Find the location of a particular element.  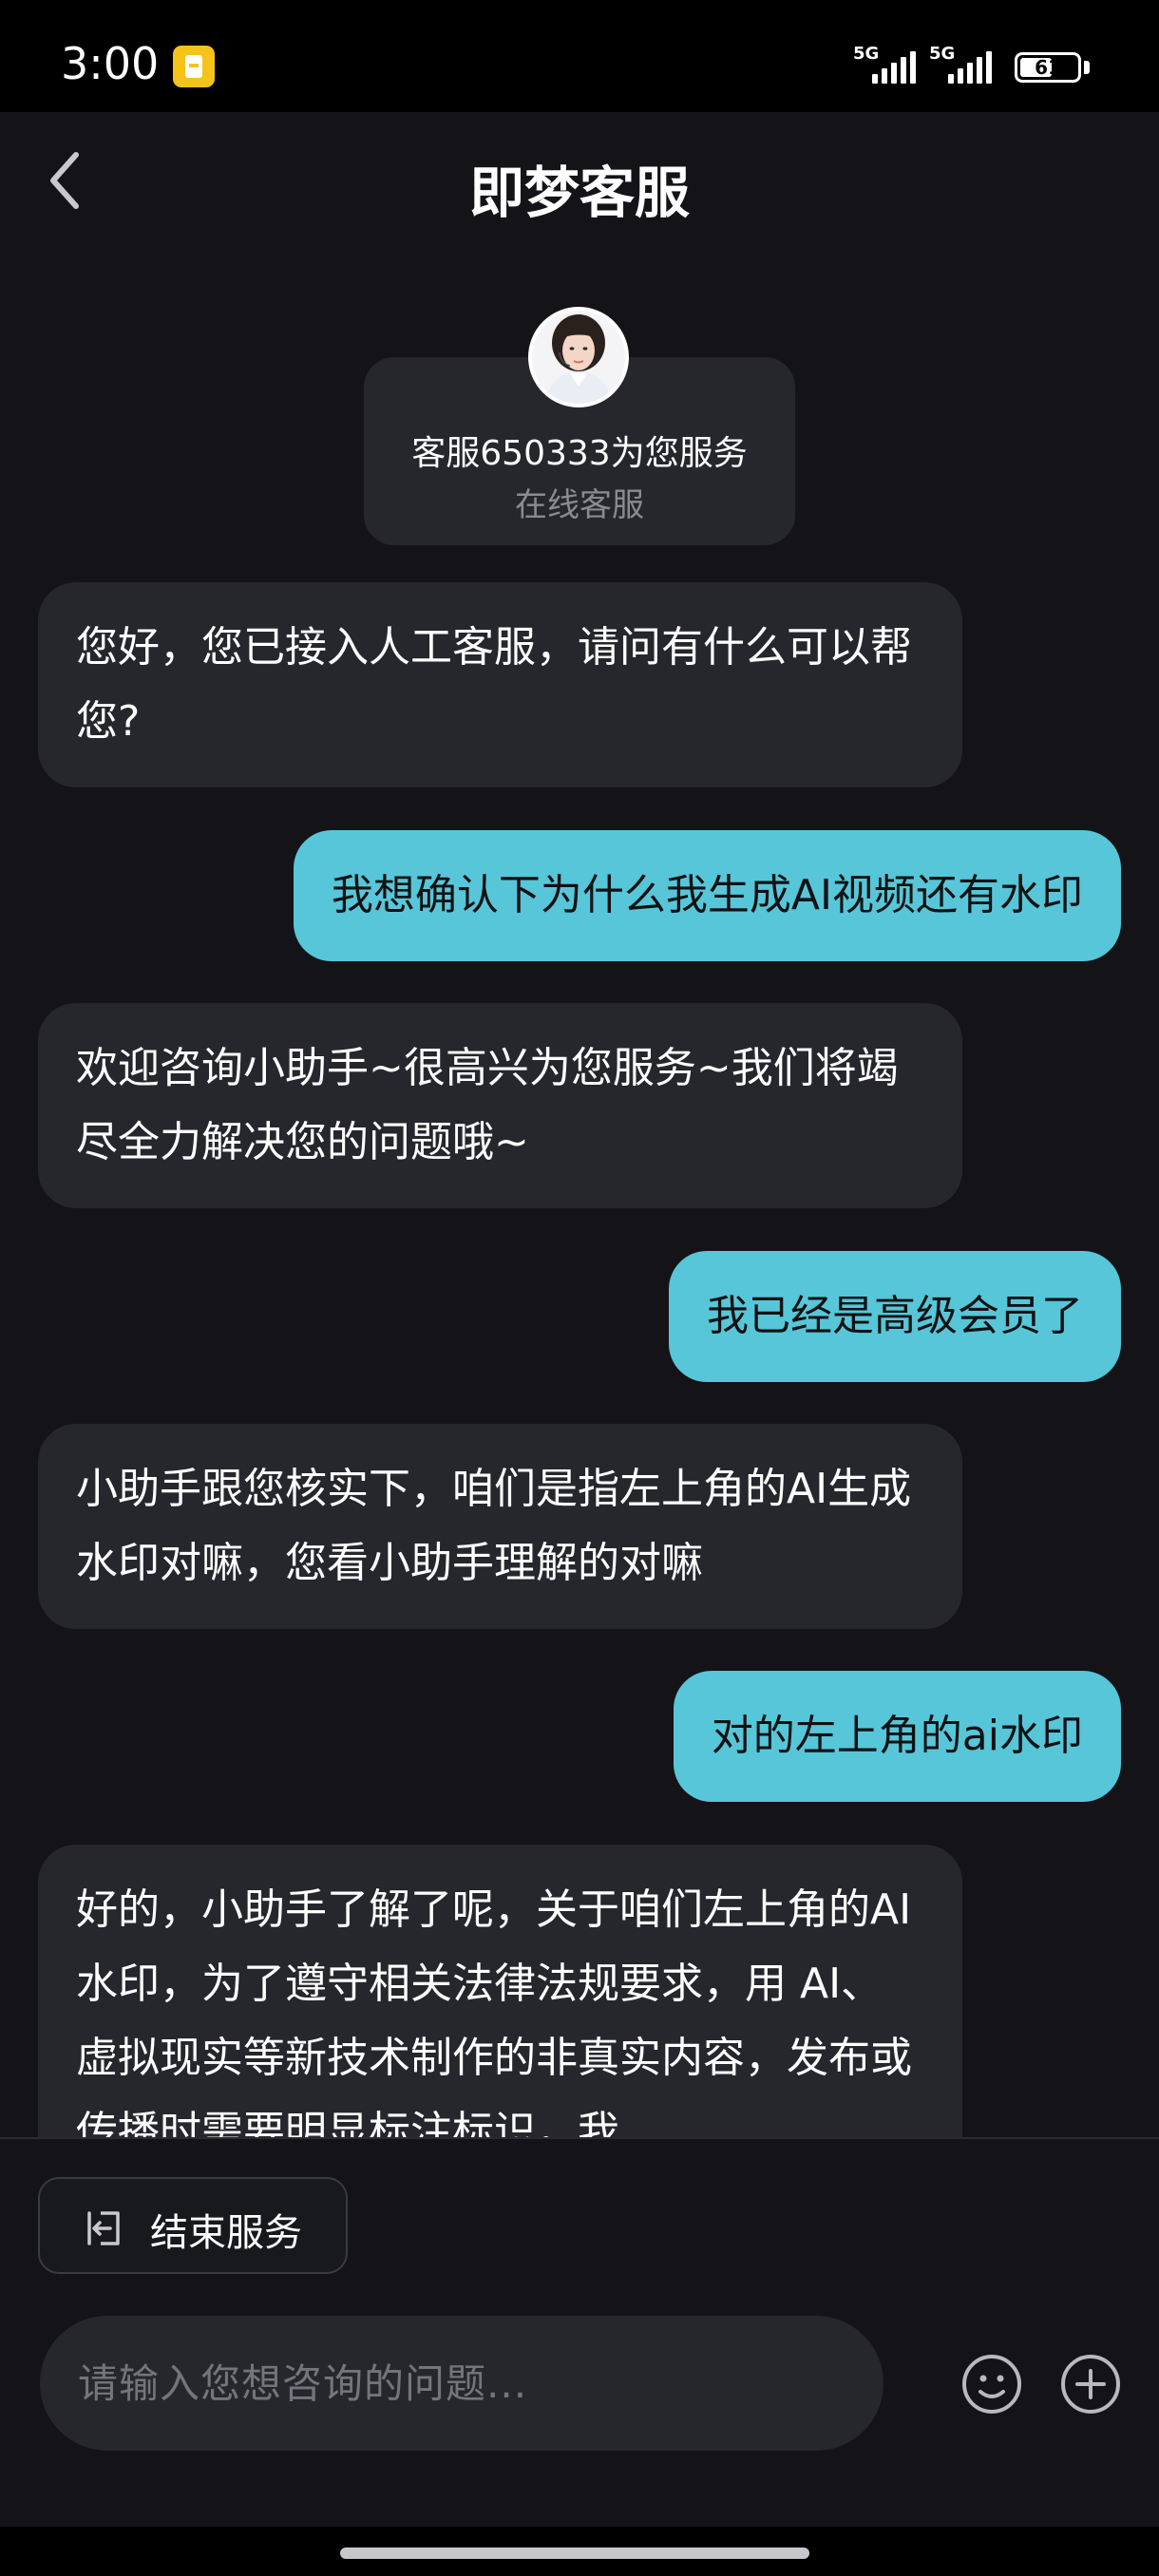

message-bubble-incoming: 您好，您已接入人工客服，请问有什么可以帮您? is located at coordinates (500, 684).